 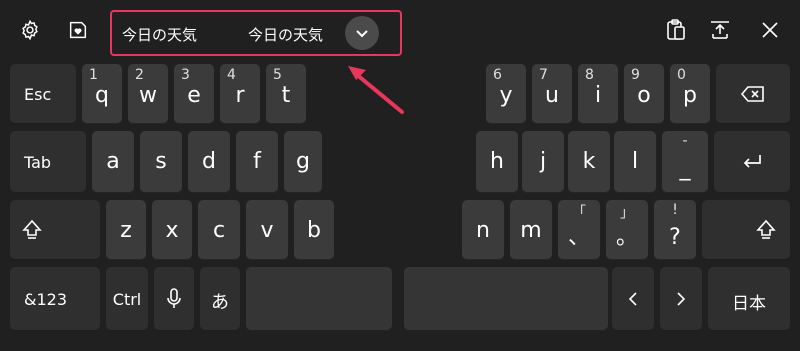 I want to click on key-o-label: o, so click(x=644, y=95).